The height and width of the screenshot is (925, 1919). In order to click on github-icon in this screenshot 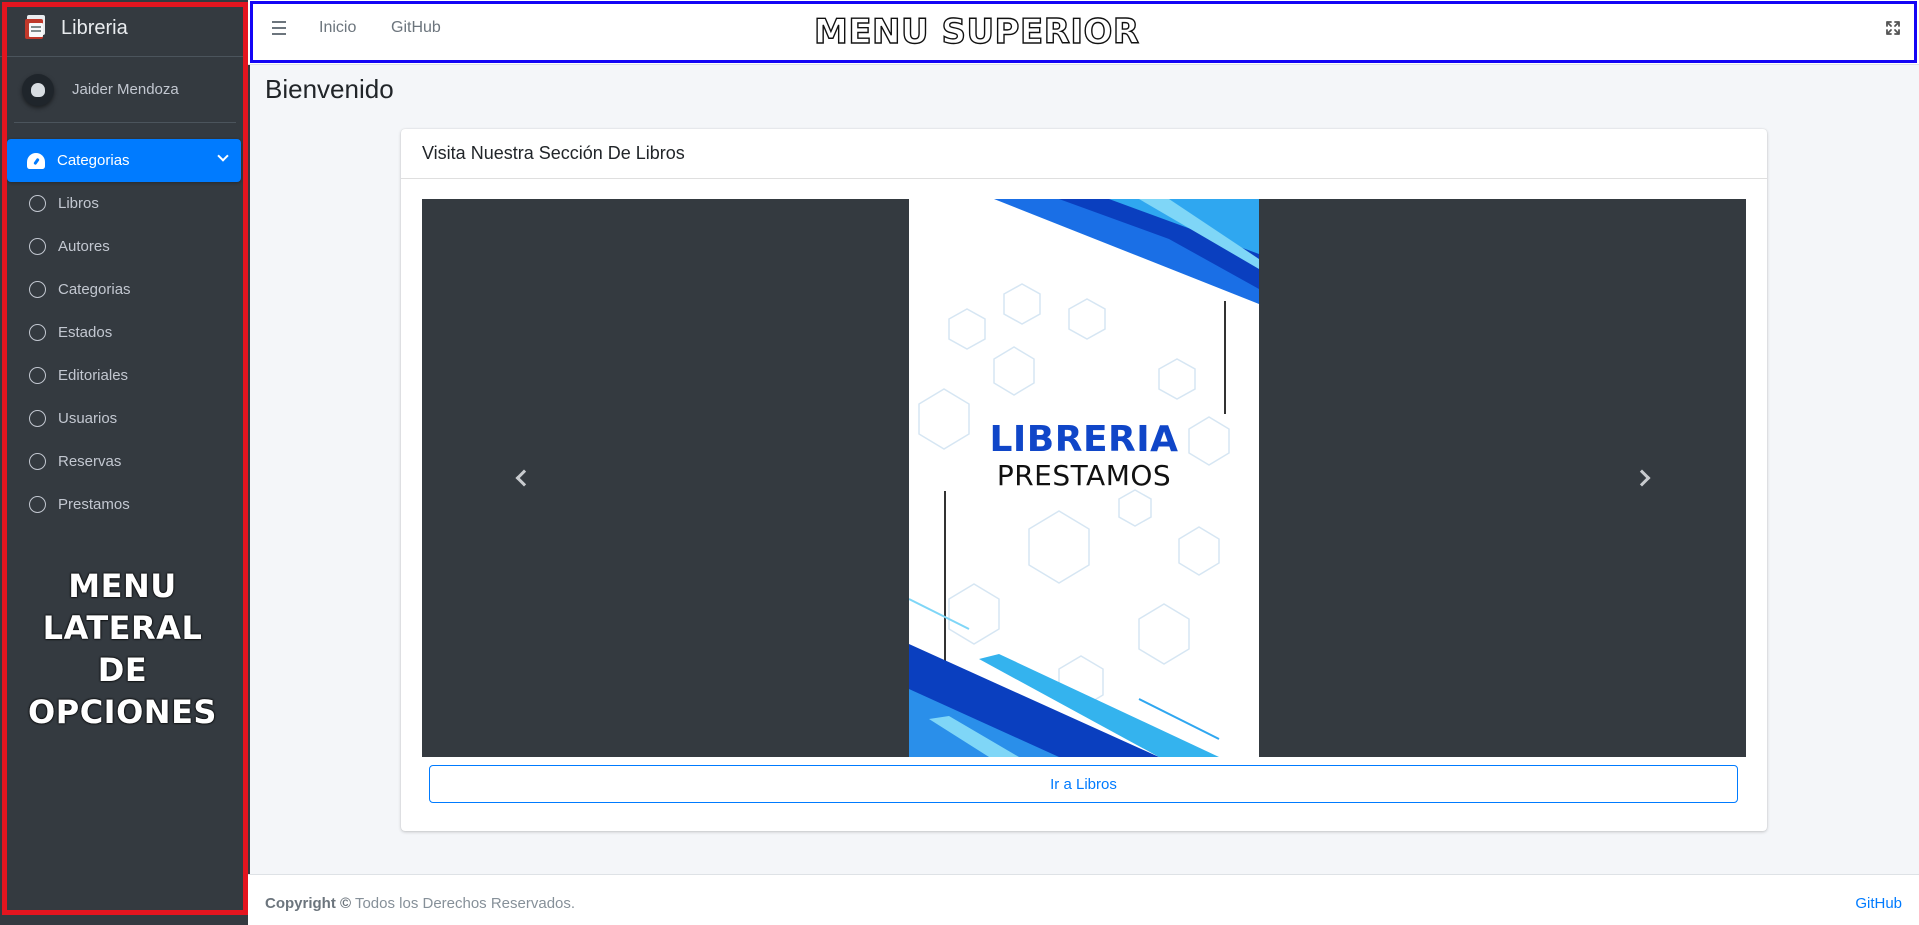, I will do `click(38, 89)`.